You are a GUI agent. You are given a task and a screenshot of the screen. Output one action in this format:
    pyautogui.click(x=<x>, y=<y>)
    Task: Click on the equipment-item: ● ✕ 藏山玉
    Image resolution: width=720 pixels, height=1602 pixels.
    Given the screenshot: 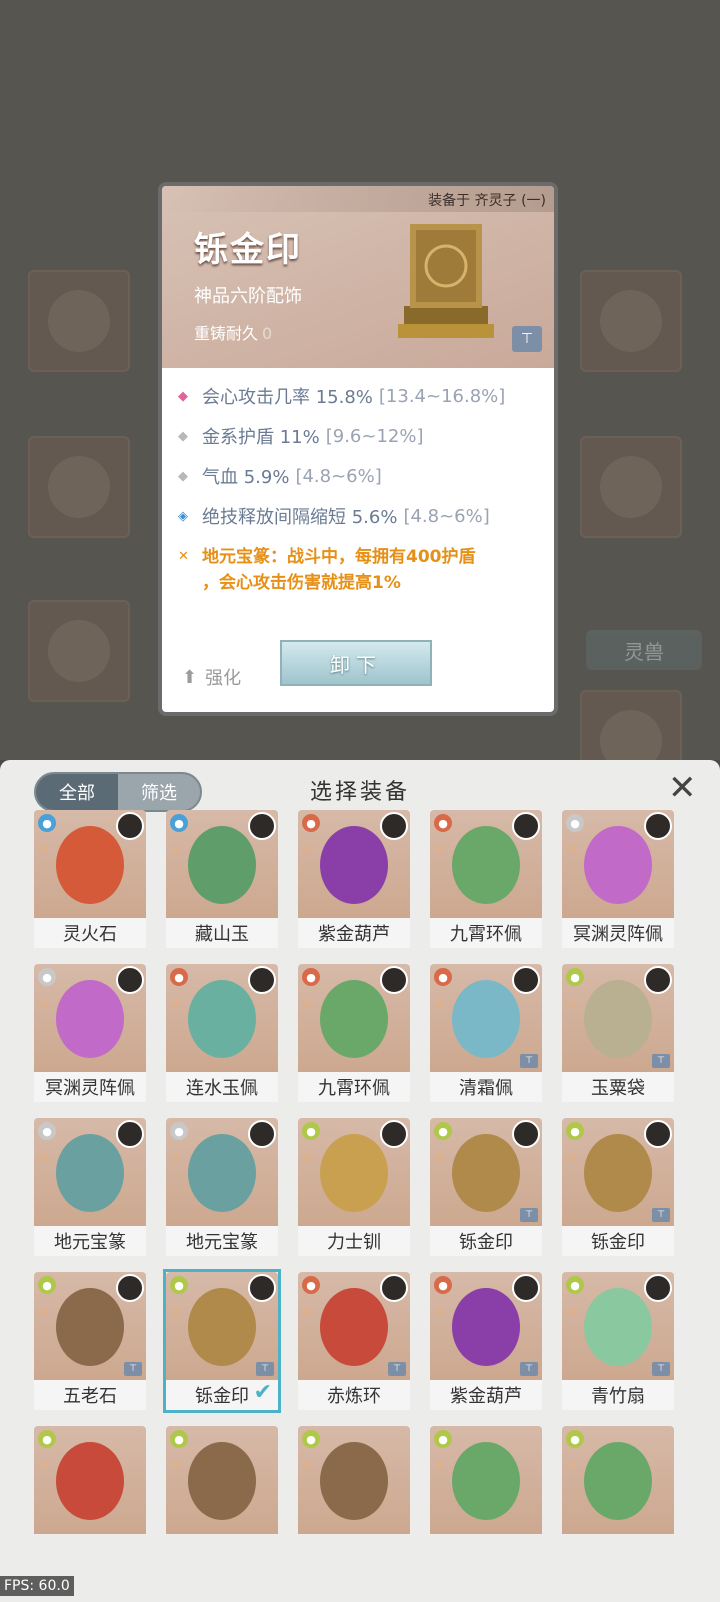 What is the action you would take?
    pyautogui.click(x=222, y=879)
    